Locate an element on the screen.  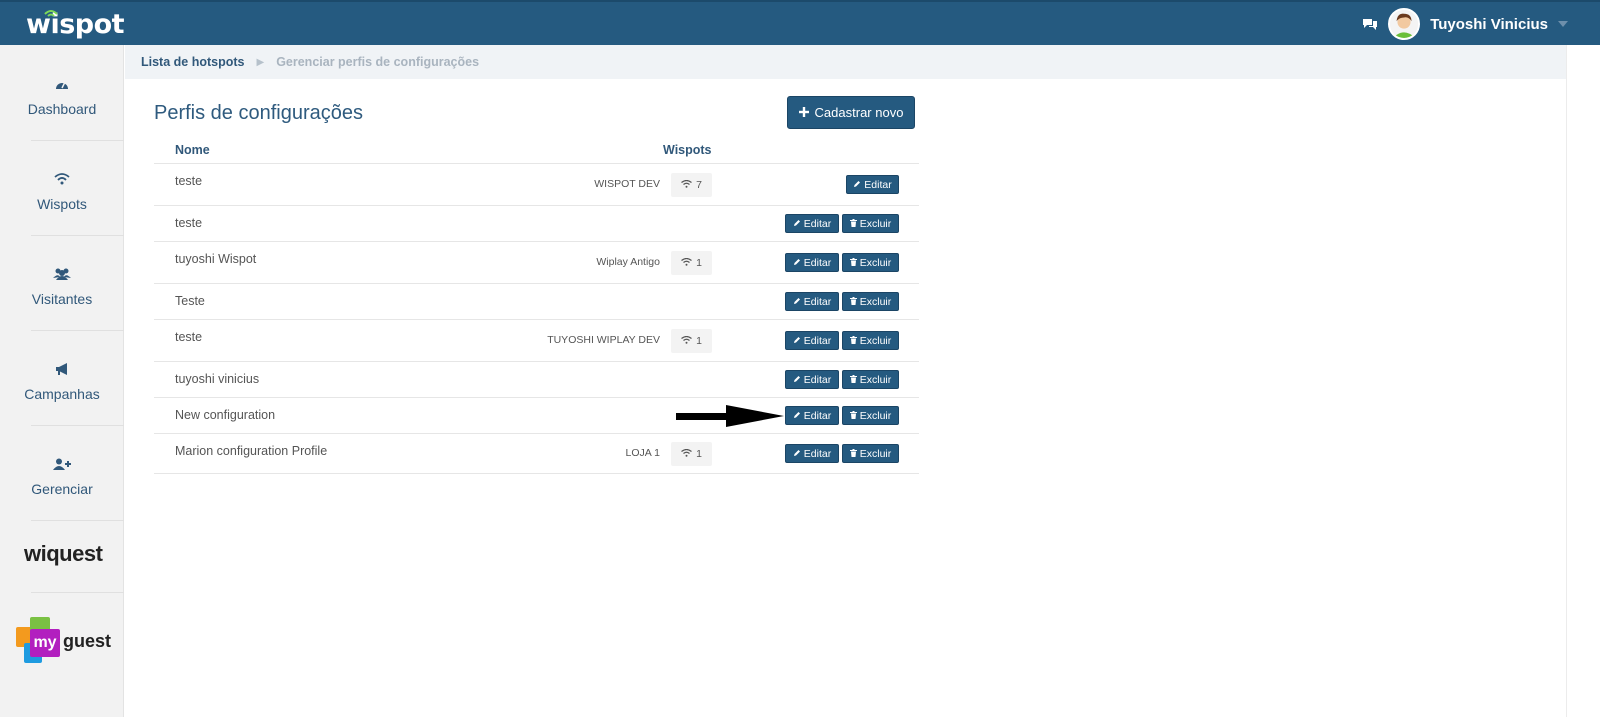
profile-name: Teste is located at coordinates (190, 301).